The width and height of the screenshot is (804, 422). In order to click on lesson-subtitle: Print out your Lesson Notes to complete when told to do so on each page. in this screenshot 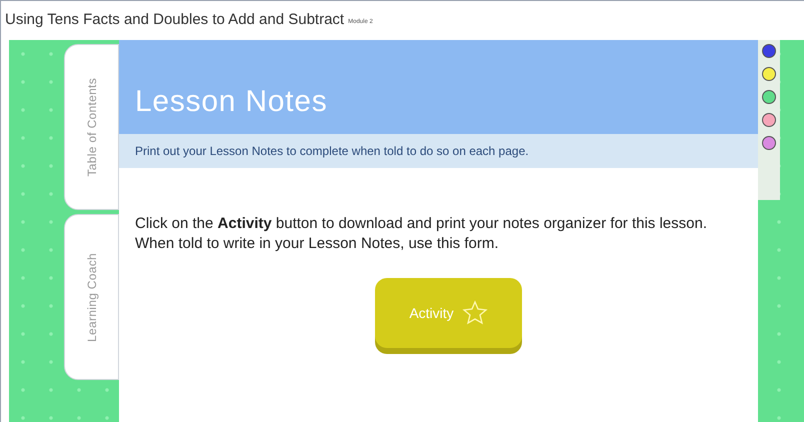, I will do `click(332, 151)`.